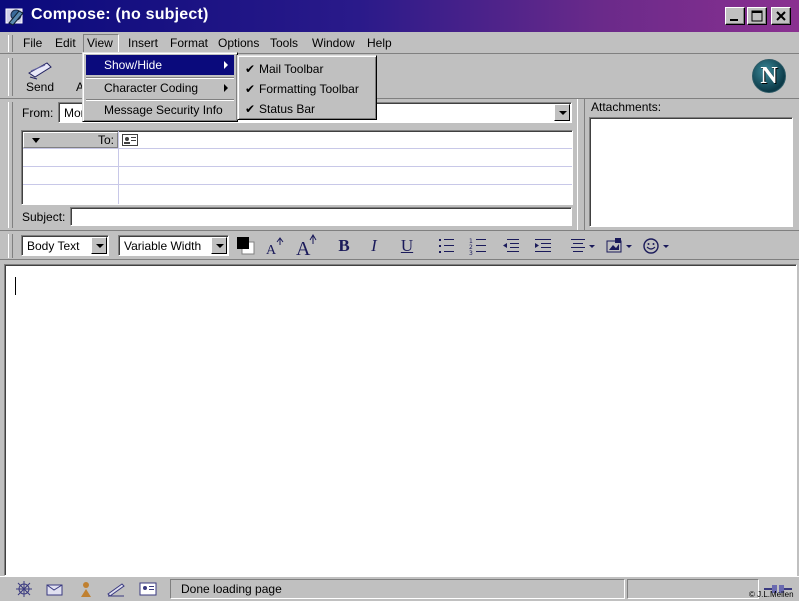 The image size is (799, 601). What do you see at coordinates (10, 165) in the screenshot?
I see `address-grip` at bounding box center [10, 165].